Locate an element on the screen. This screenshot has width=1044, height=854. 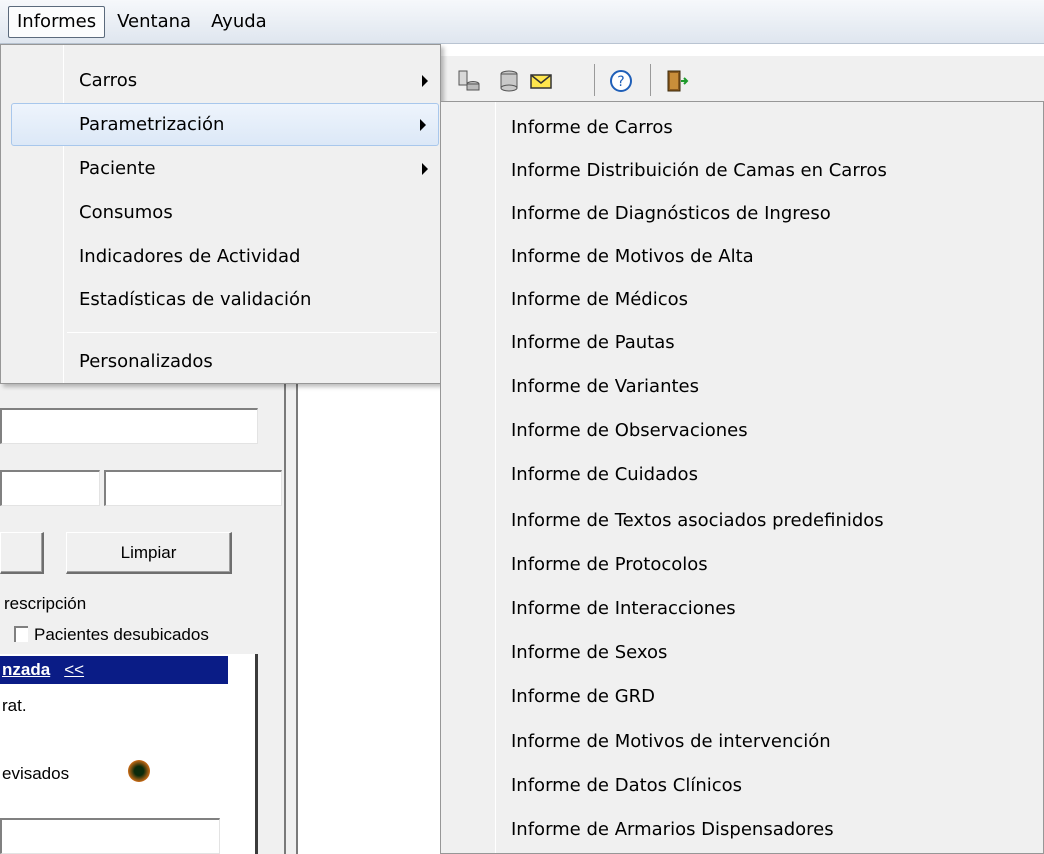
exit-door-icon is located at coordinates (677, 81).